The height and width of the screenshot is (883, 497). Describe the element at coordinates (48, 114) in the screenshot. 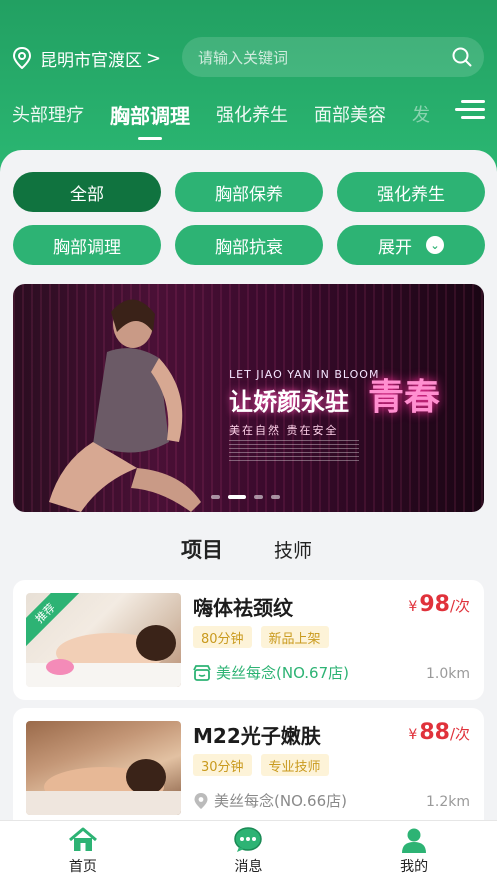

I see `tab-head-therapy: 头部理疗` at that location.